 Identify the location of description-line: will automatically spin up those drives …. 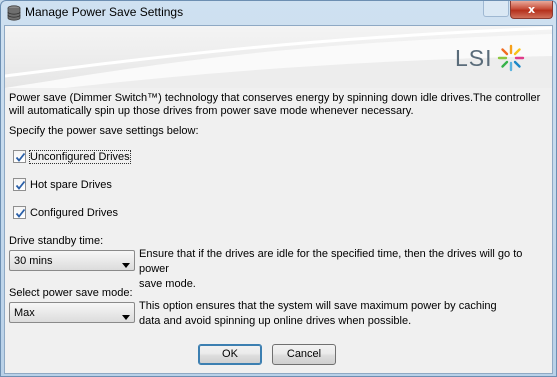
(211, 111).